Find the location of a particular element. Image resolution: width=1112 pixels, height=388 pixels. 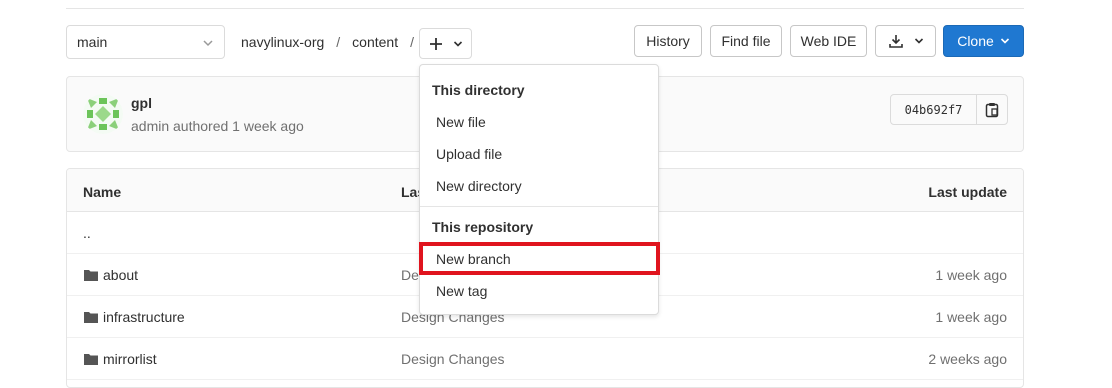

commit-author-meta: admin authored 1 week ago is located at coordinates (217, 126).